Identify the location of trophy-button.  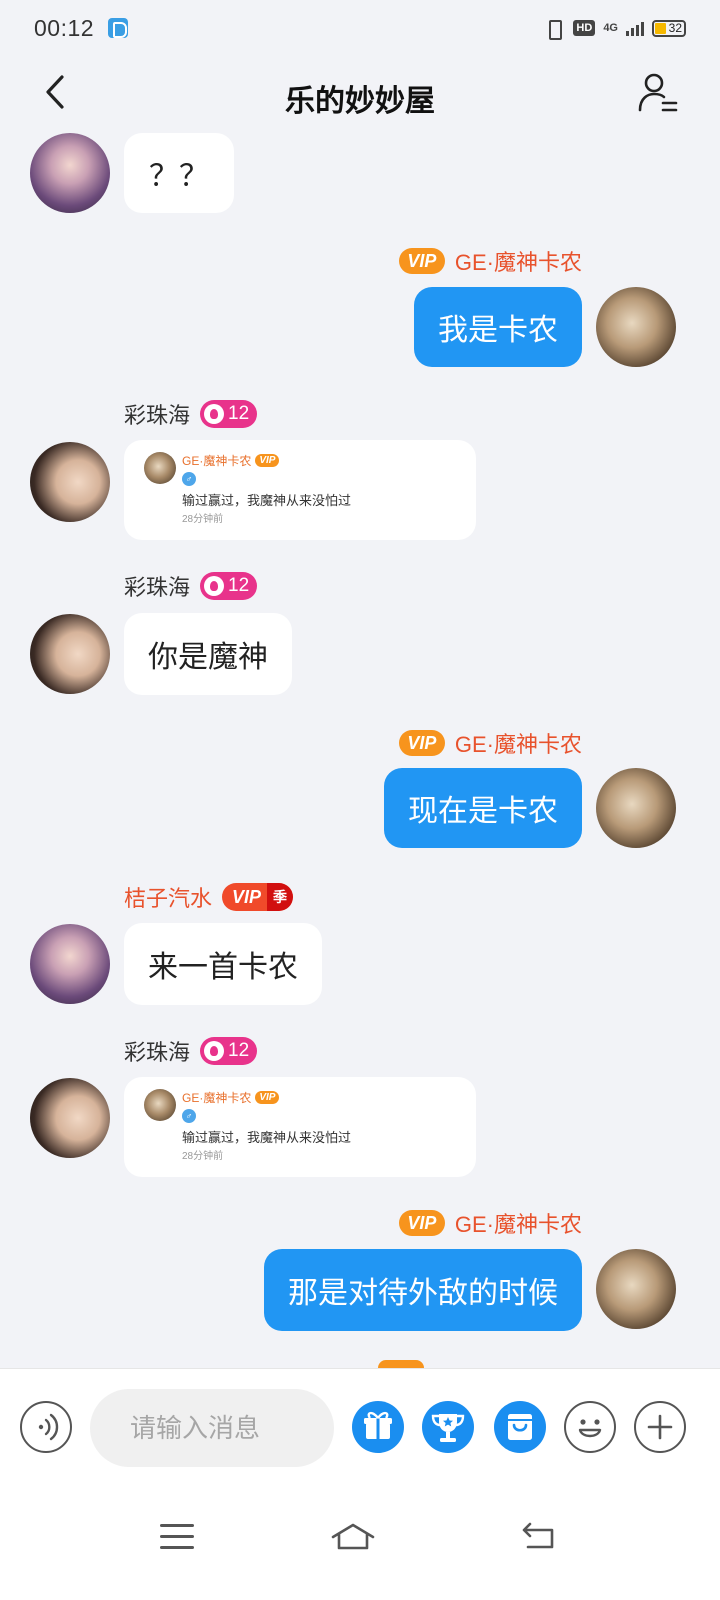
(448, 1427).